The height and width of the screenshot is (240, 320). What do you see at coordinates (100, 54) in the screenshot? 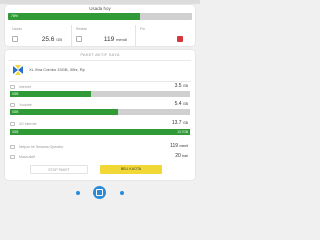
I see `contract-title: PAKET AKTIF SAYA` at bounding box center [100, 54].